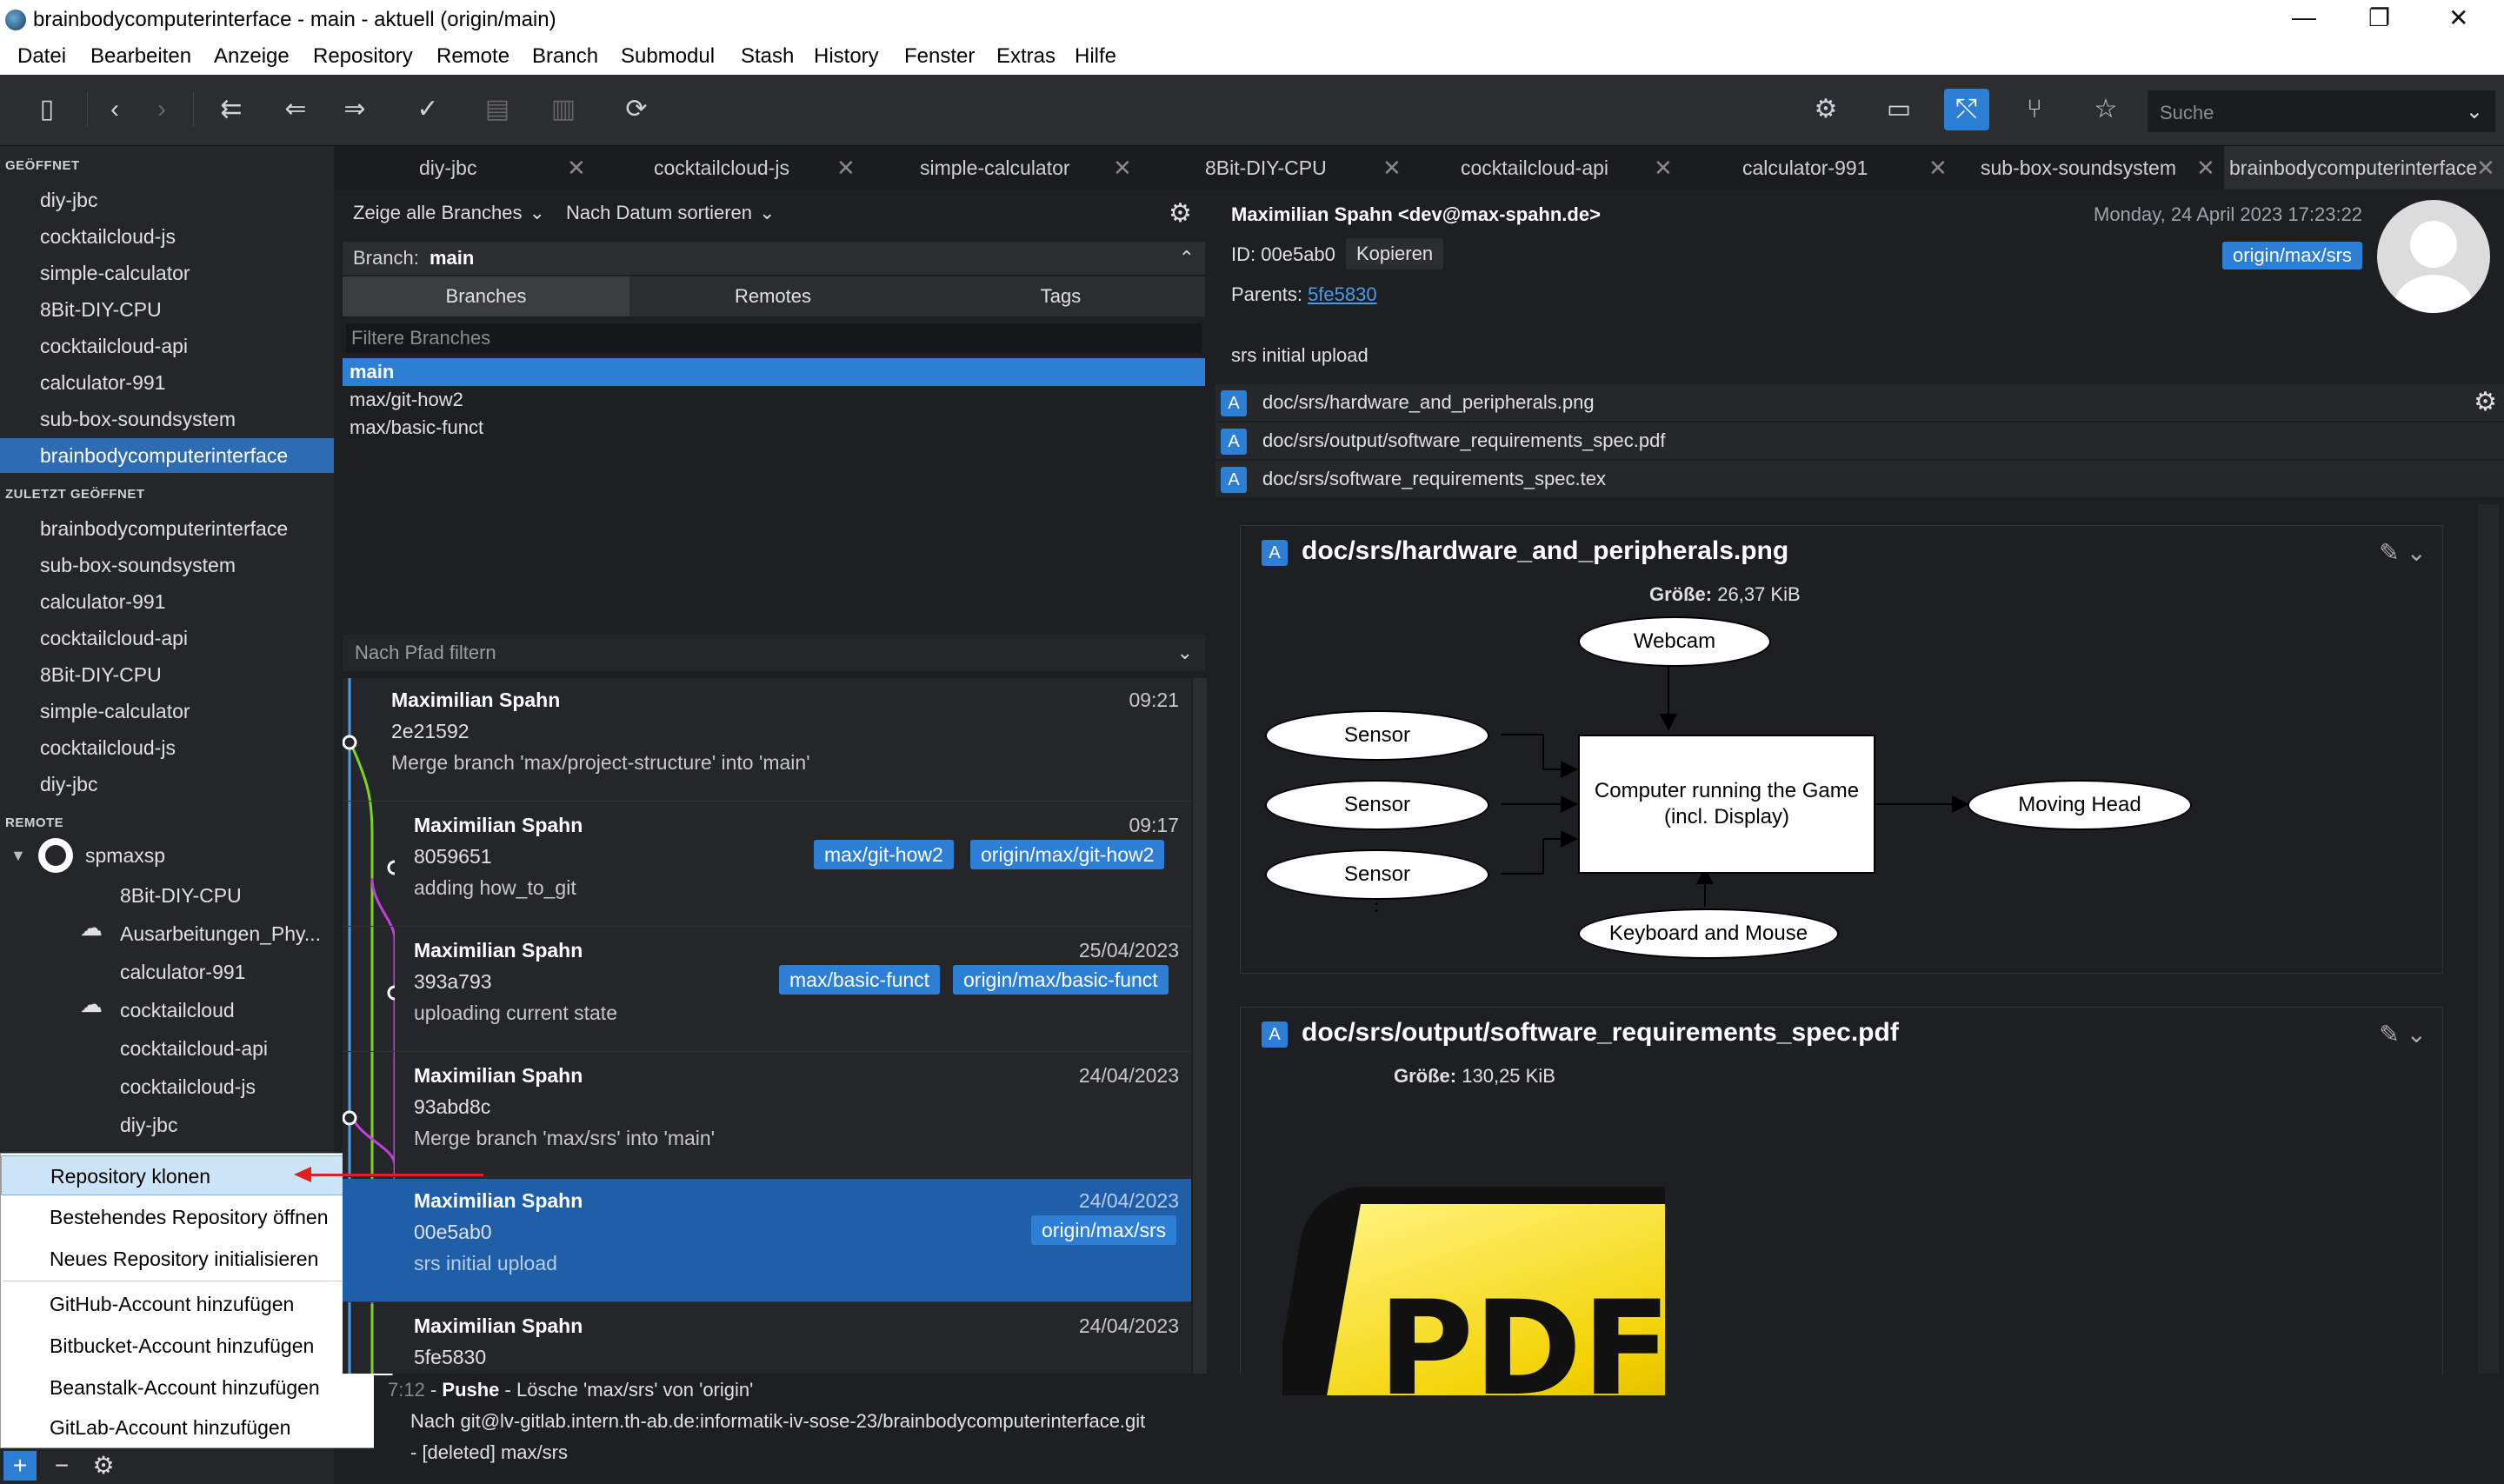 The height and width of the screenshot is (1484, 2504). Describe the element at coordinates (42, 57) in the screenshot. I see `menu-datei: Datei` at that location.